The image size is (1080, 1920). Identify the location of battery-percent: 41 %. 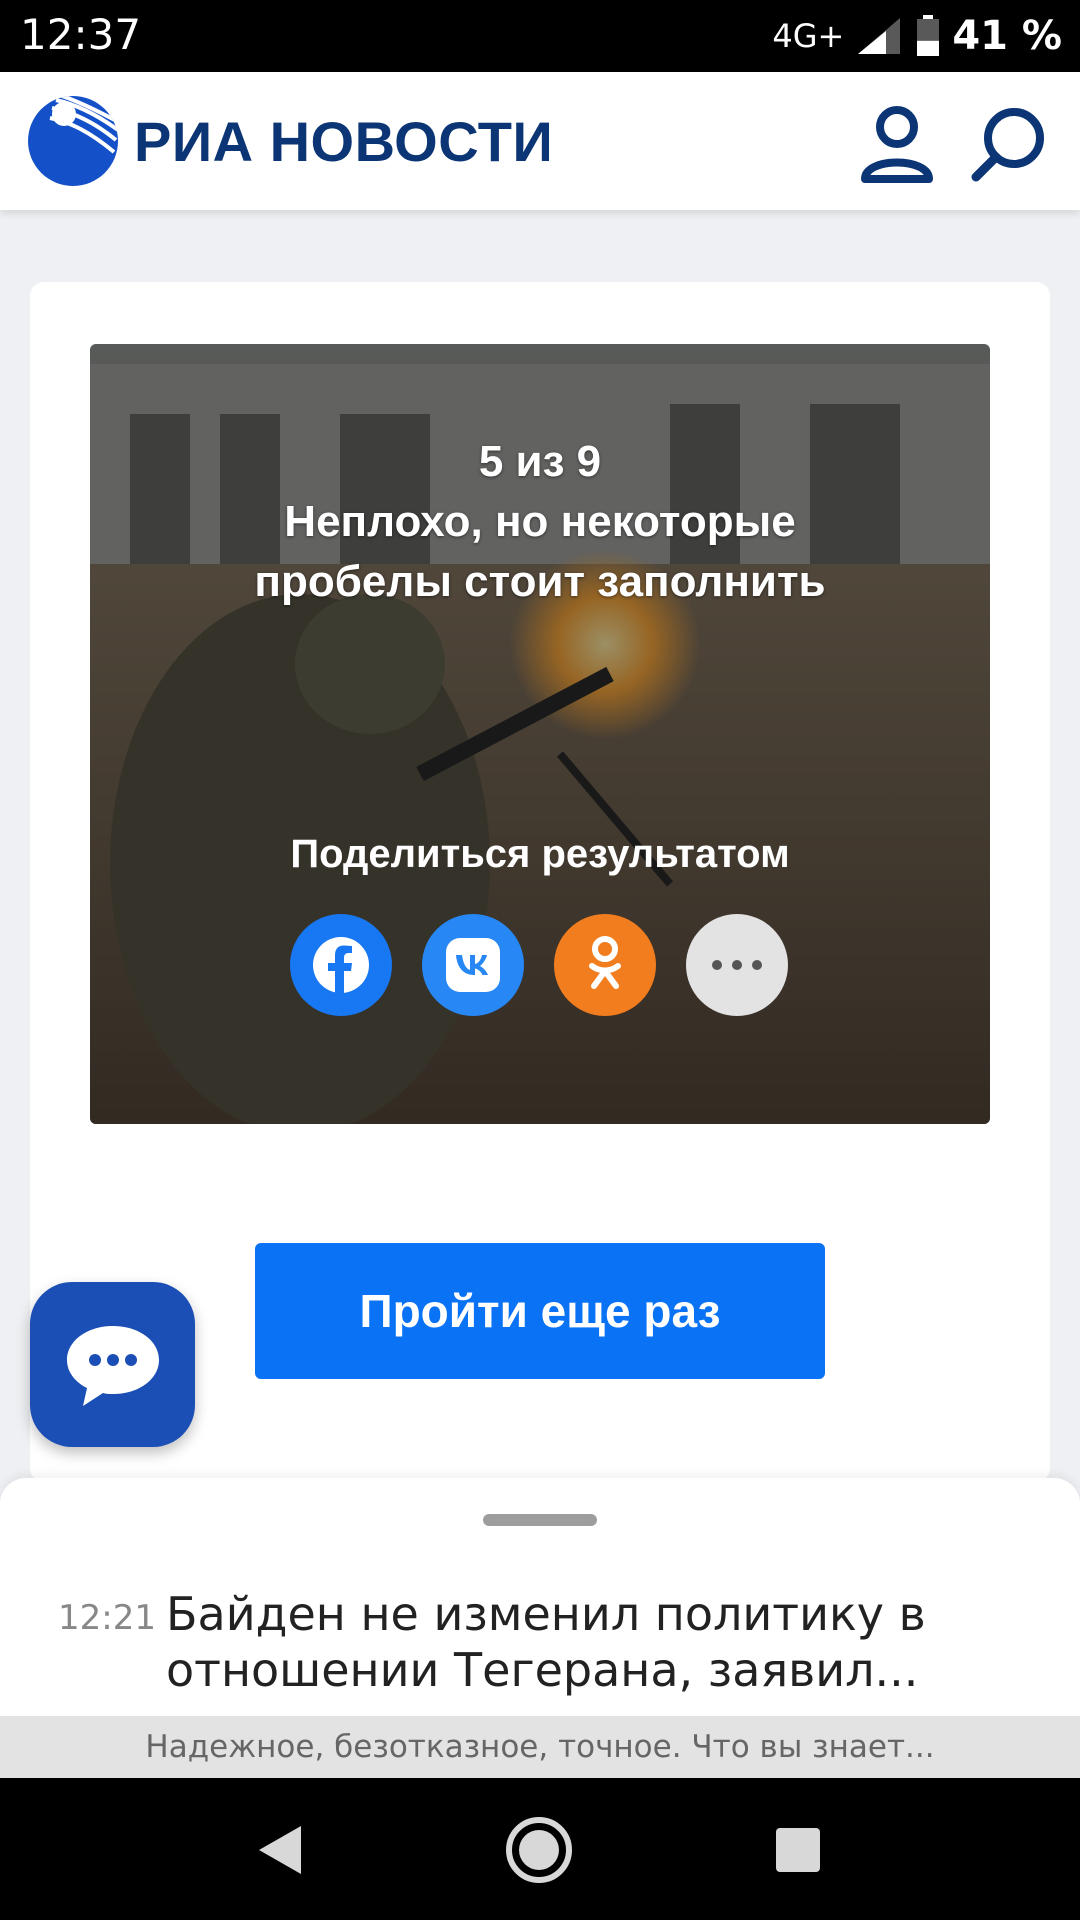
(1007, 36).